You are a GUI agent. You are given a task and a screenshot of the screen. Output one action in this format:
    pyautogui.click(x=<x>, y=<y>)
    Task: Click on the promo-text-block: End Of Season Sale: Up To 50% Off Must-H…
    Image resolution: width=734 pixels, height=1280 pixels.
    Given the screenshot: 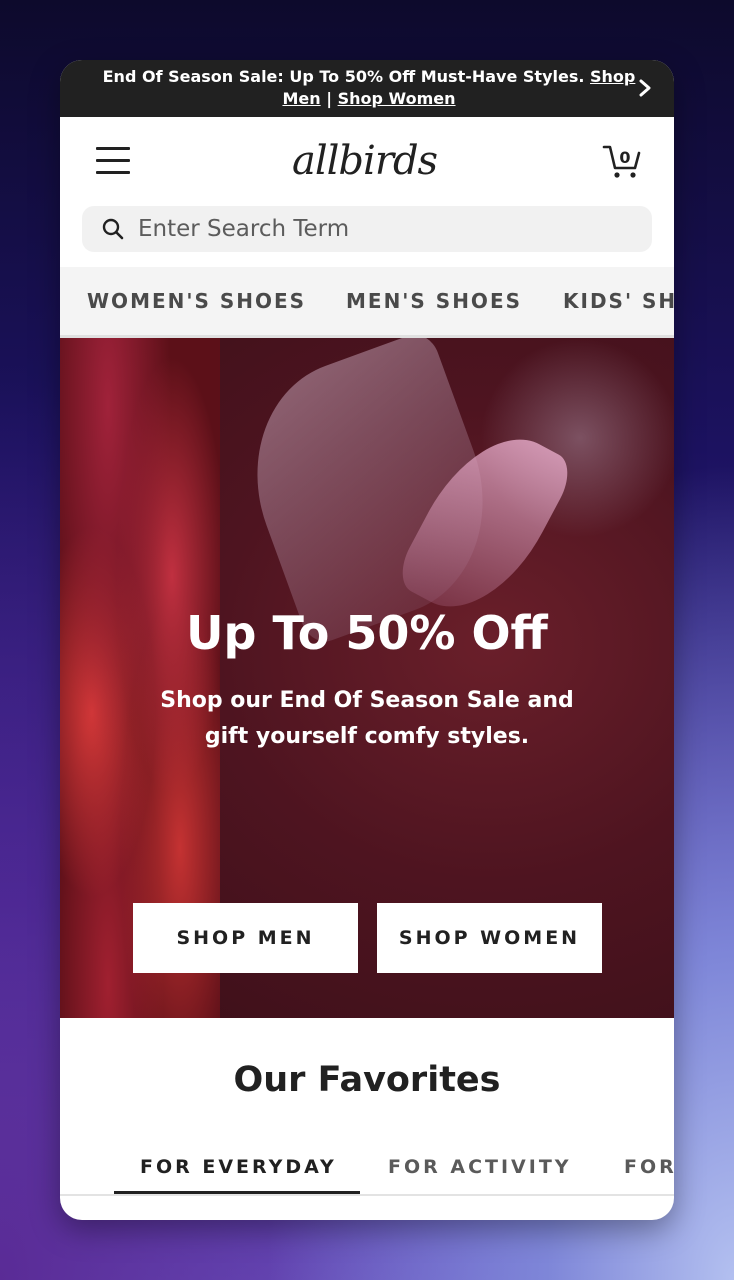 What is the action you would take?
    pyautogui.click(x=369, y=88)
    